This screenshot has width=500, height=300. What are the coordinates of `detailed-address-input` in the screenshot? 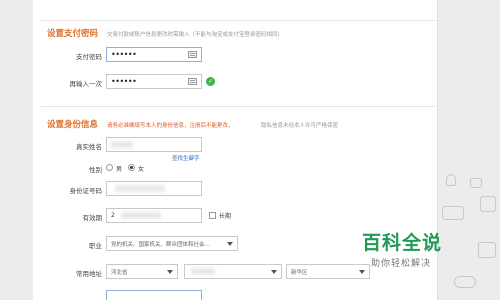 It's located at (154, 295).